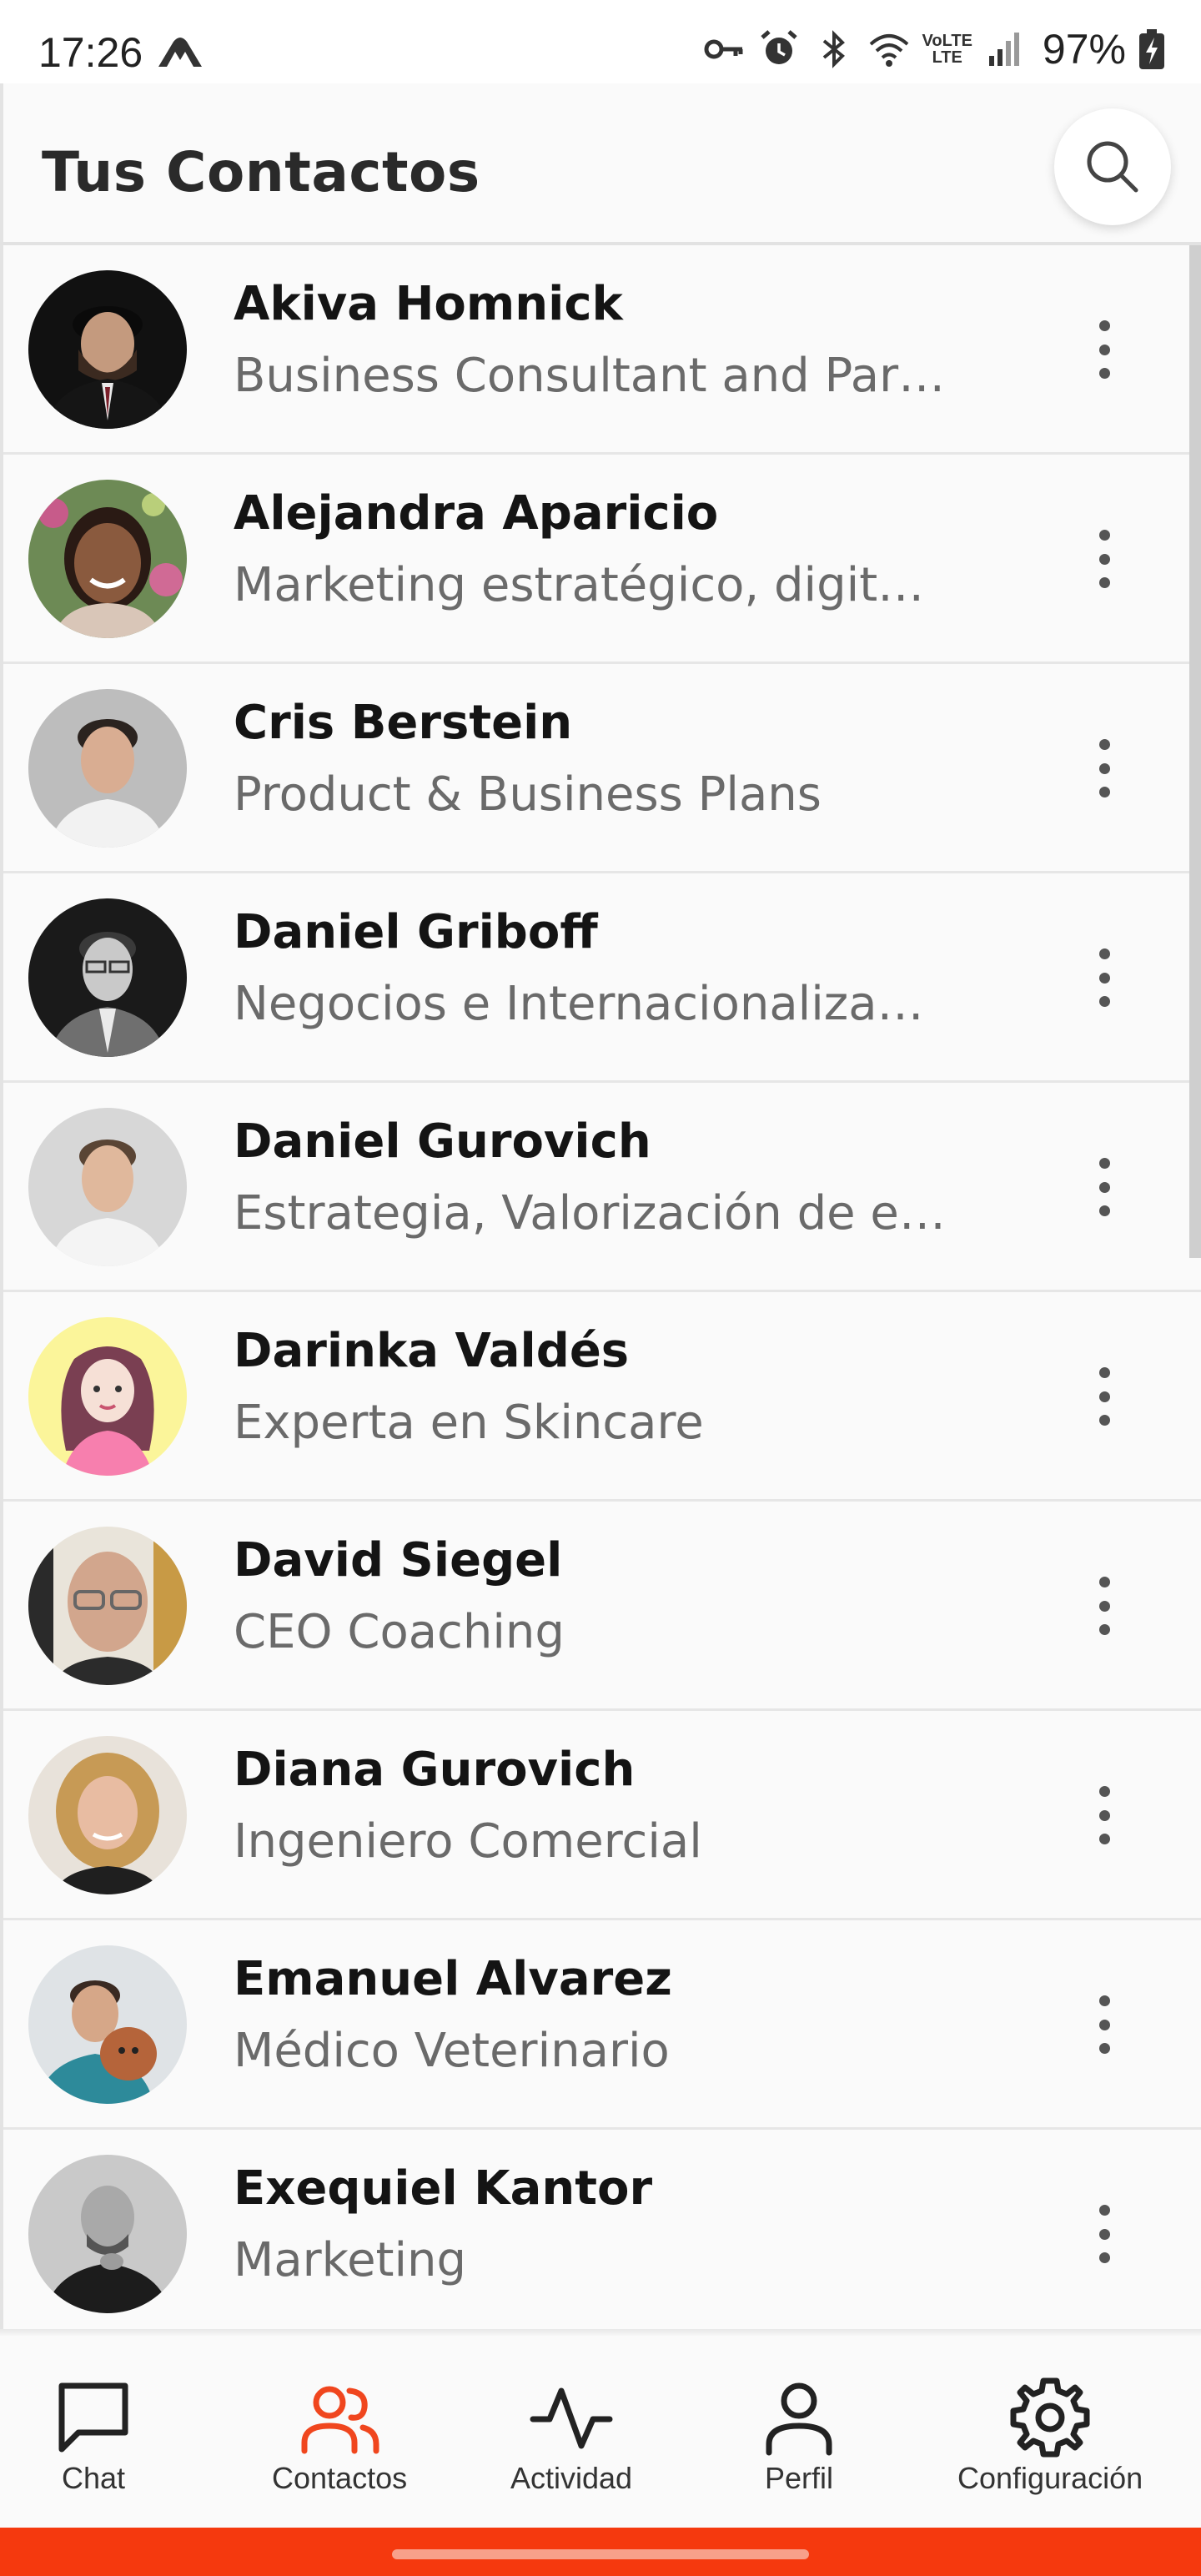 The height and width of the screenshot is (2576, 1201). What do you see at coordinates (180, 52) in the screenshot?
I see `mountain-icon` at bounding box center [180, 52].